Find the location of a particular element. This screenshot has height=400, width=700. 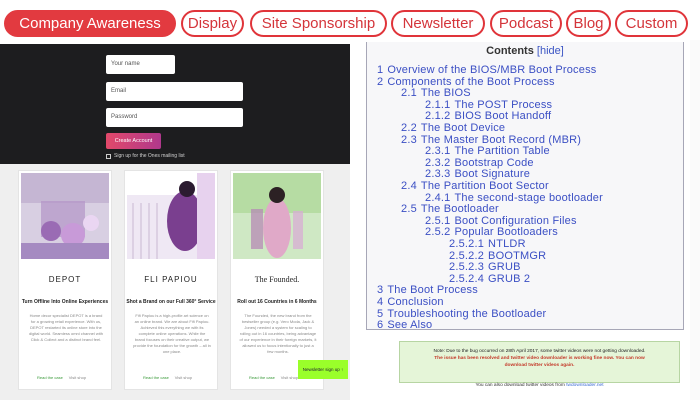

card-title: FLI PAPIOU is located at coordinates (171, 279).